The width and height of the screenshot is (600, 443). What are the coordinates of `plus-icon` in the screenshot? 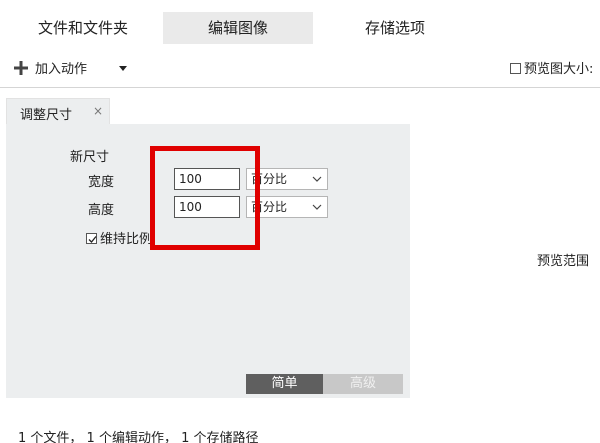 It's located at (21, 68).